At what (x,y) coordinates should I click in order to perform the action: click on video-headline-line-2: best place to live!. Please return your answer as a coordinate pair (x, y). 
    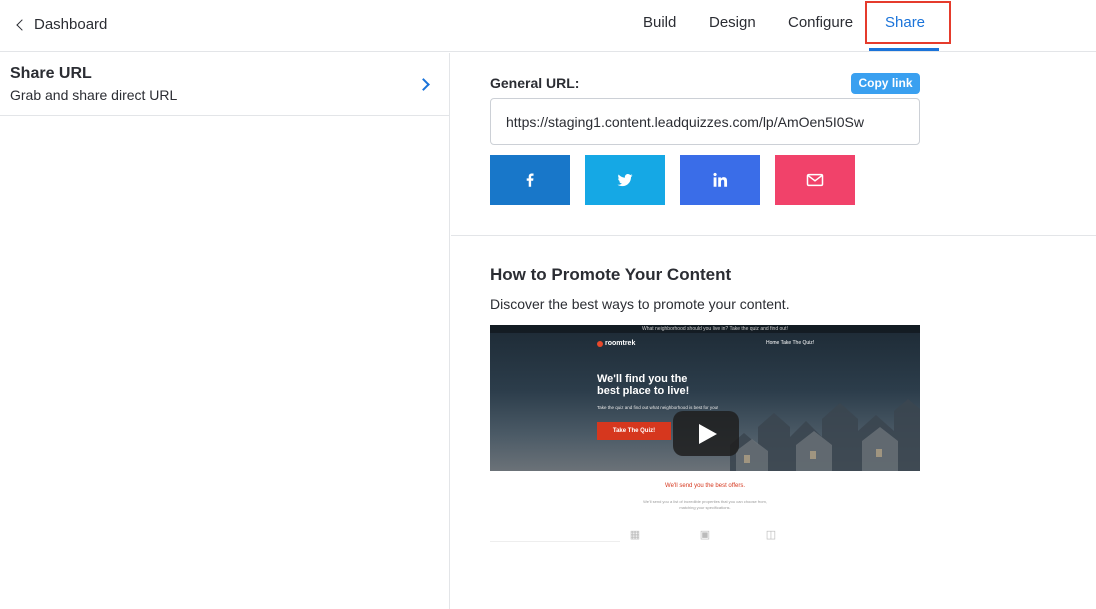
    Looking at the image, I should click on (643, 391).